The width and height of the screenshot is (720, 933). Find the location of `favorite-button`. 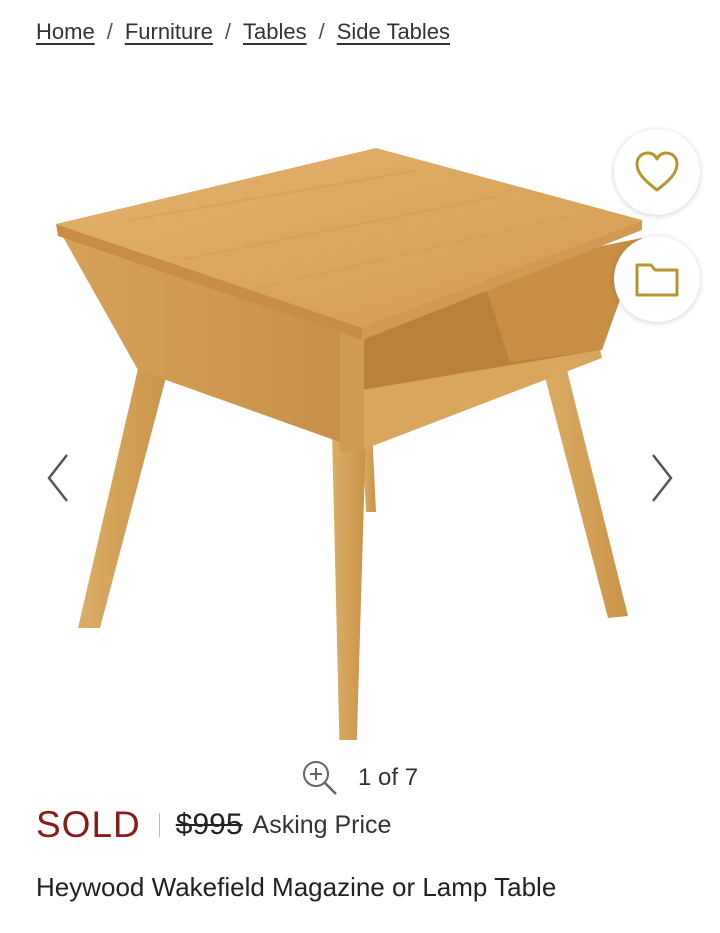

favorite-button is located at coordinates (657, 172).